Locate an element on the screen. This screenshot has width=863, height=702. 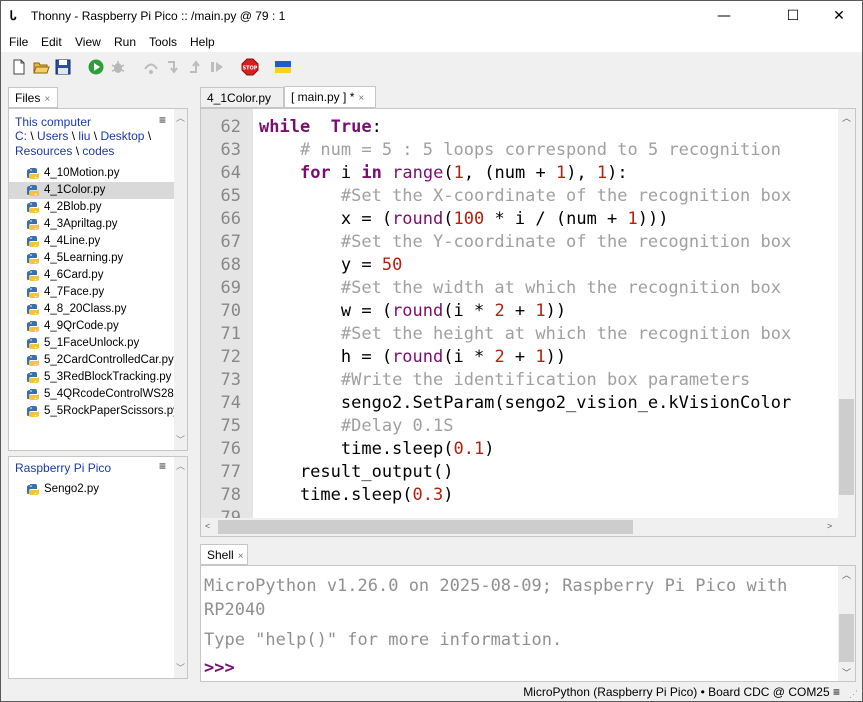
file-list-item: 5_3RedBlockTracking.py is located at coordinates (92, 377).